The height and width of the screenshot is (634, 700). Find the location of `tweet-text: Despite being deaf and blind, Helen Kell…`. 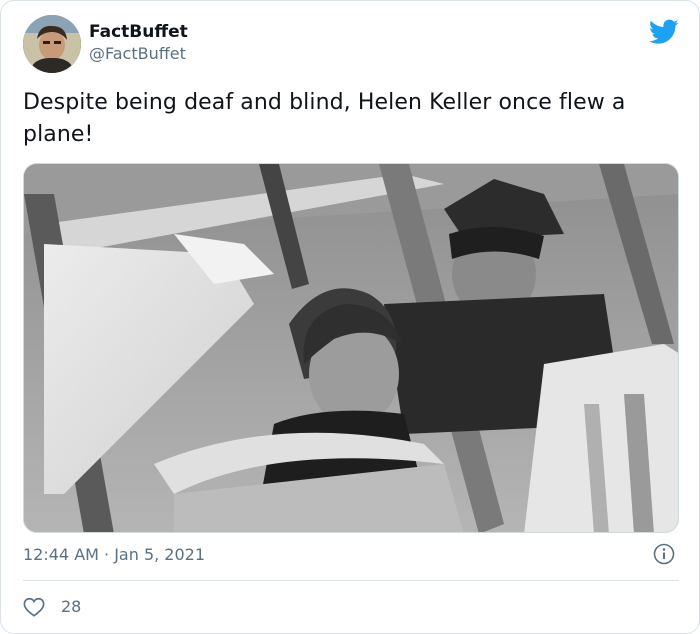

tweet-text: Despite being deaf and blind, Helen Kell… is located at coordinates (324, 118).